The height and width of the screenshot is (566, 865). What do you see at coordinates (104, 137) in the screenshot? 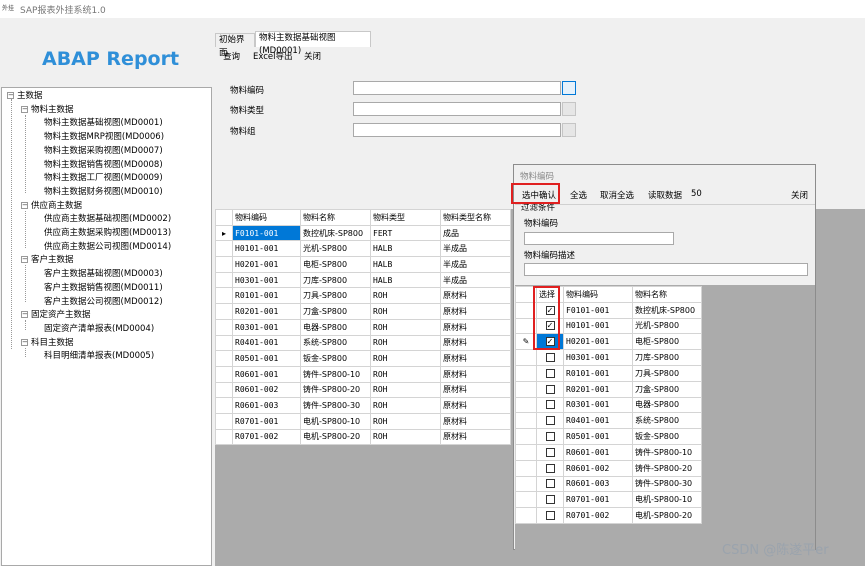
I see `tree-item: 物料主数据MRP视图(MD0006)` at bounding box center [104, 137].